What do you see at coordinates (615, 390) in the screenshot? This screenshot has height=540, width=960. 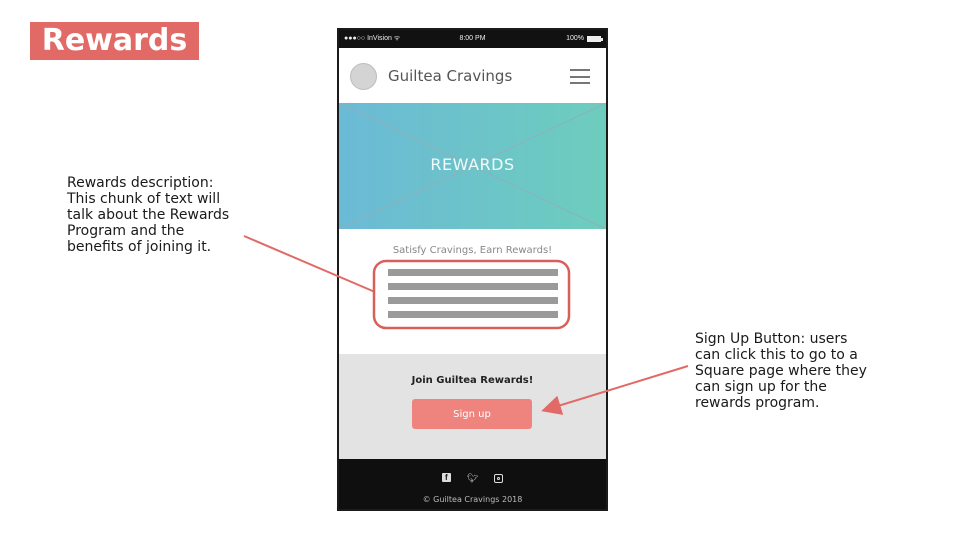 I see `callout-arrow-signup` at bounding box center [615, 390].